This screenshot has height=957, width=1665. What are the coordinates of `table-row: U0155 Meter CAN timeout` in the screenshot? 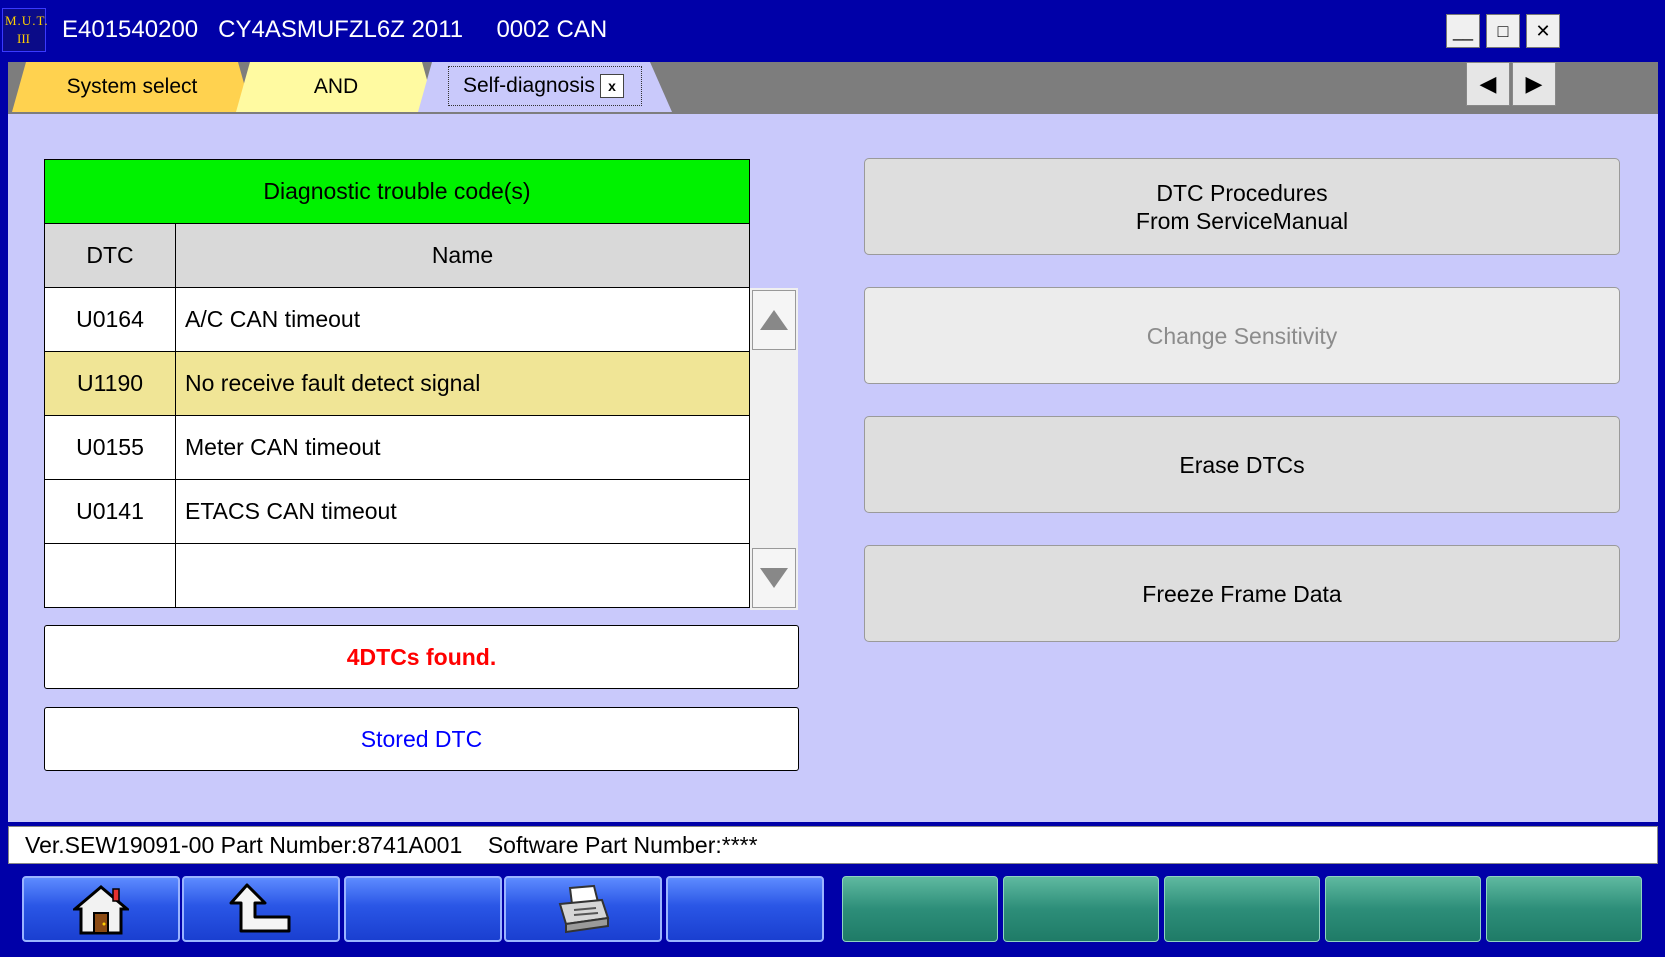 It's located at (397, 447).